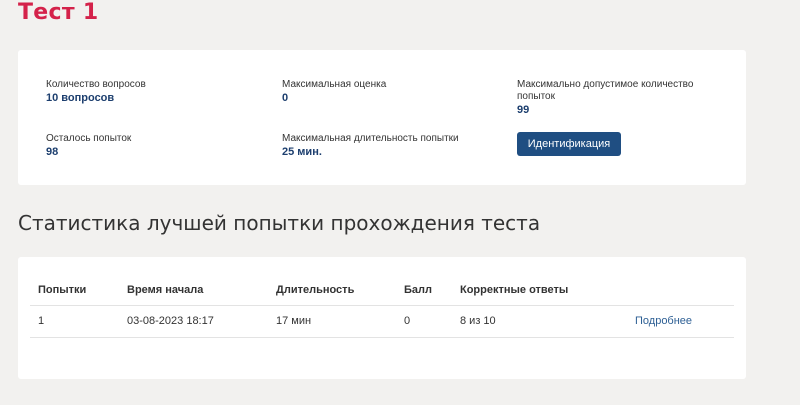  I want to click on max-attempts-value: 99, so click(523, 110).